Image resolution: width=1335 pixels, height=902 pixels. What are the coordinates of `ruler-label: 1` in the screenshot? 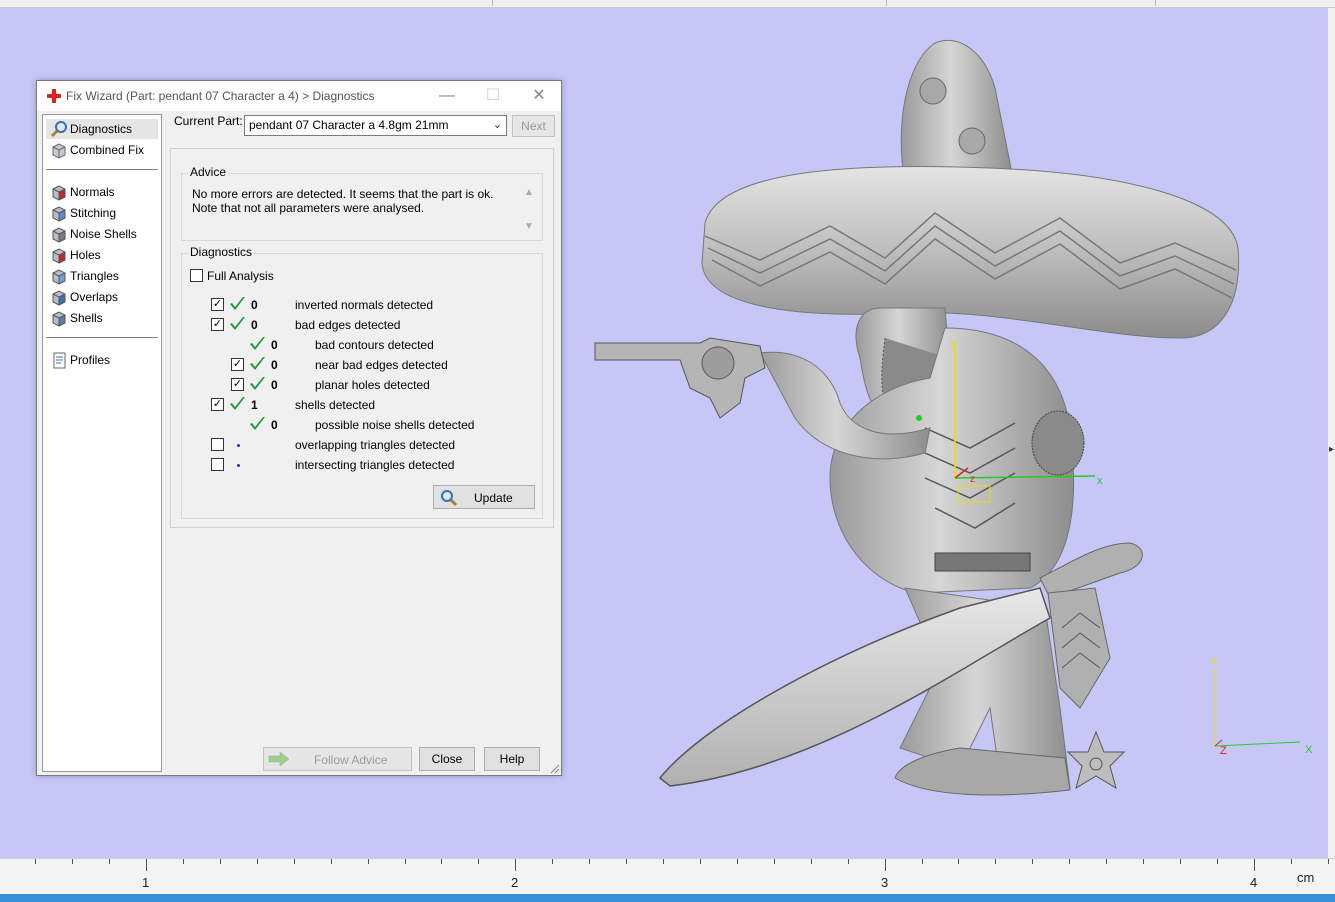 It's located at (146, 882).